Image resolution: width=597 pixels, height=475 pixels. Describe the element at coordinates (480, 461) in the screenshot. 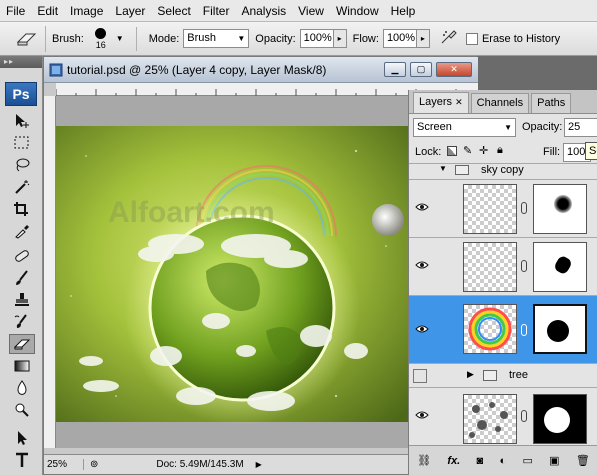

I see `add-mask-icon: ◙` at that location.